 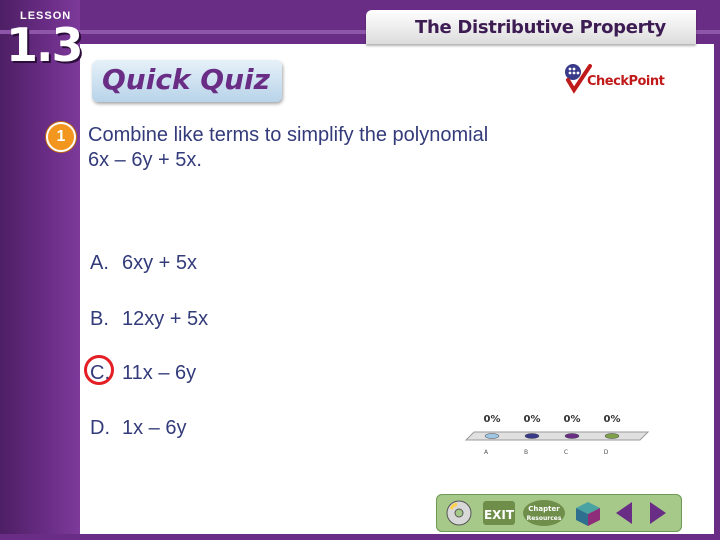 I want to click on quick-quiz-heading: Quick Quiz, so click(x=186, y=79).